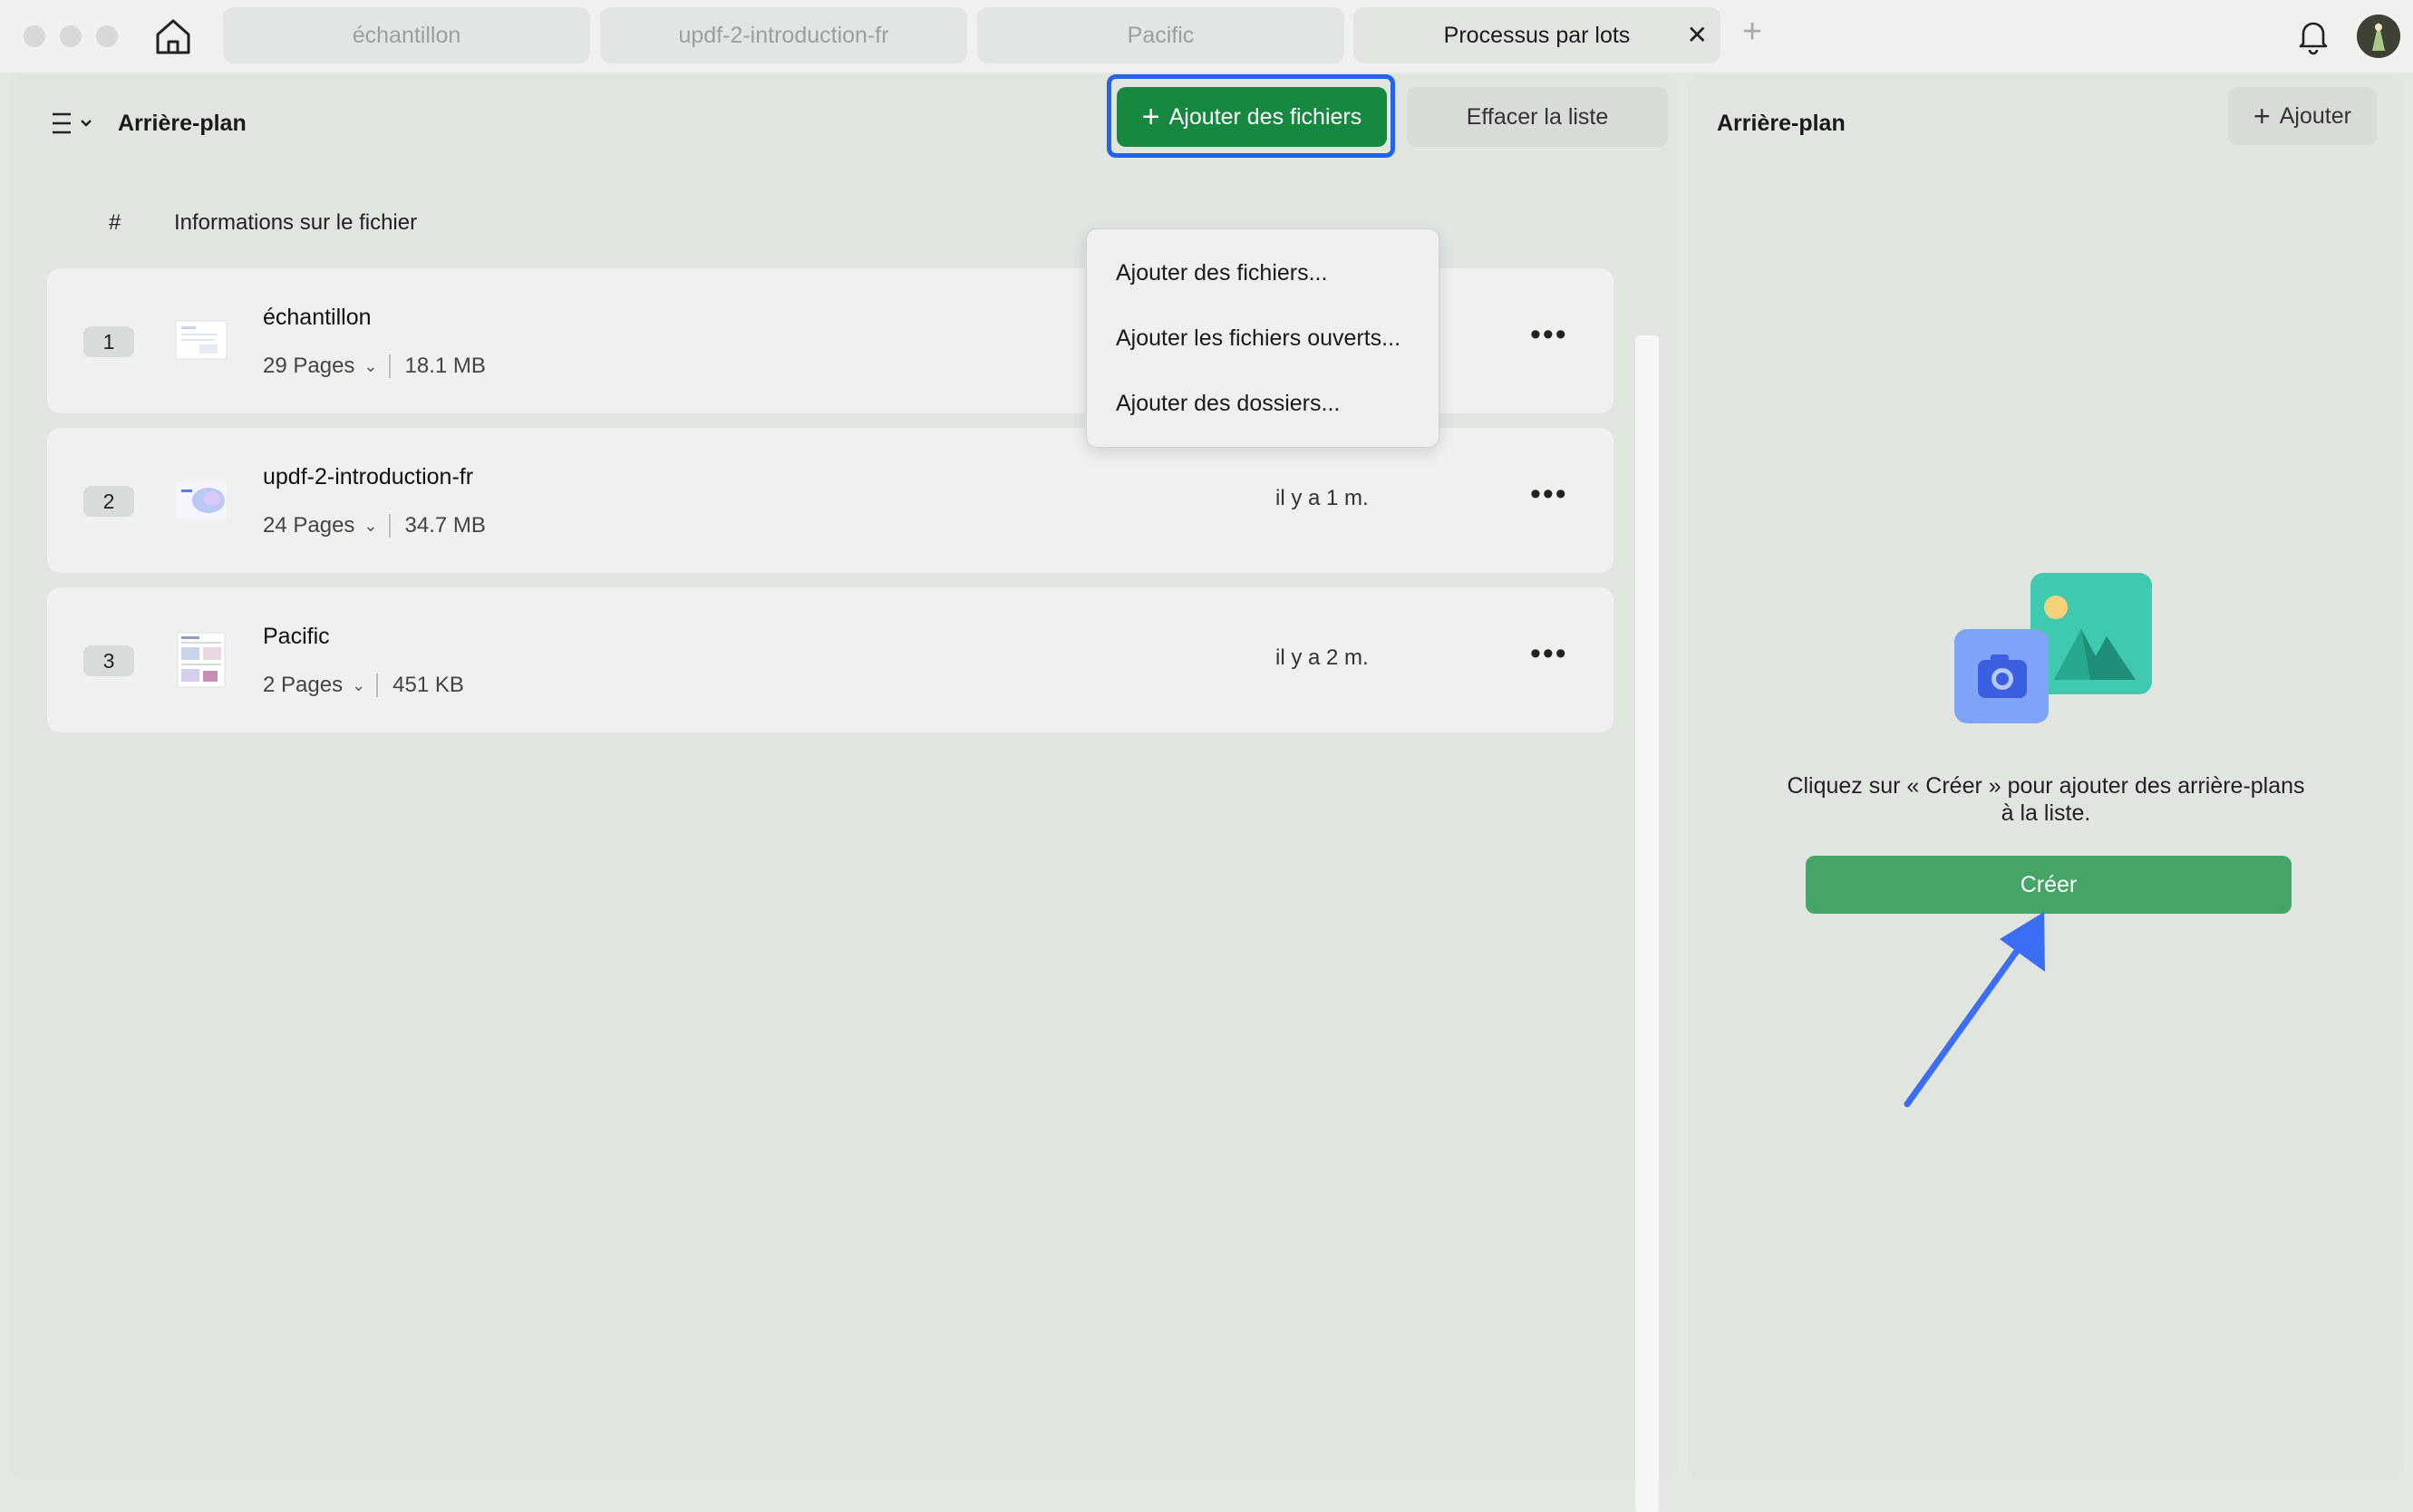 This screenshot has width=2413, height=1512. I want to click on file-meta: 29 Pages ⌄ 18.1 MB, so click(374, 367).